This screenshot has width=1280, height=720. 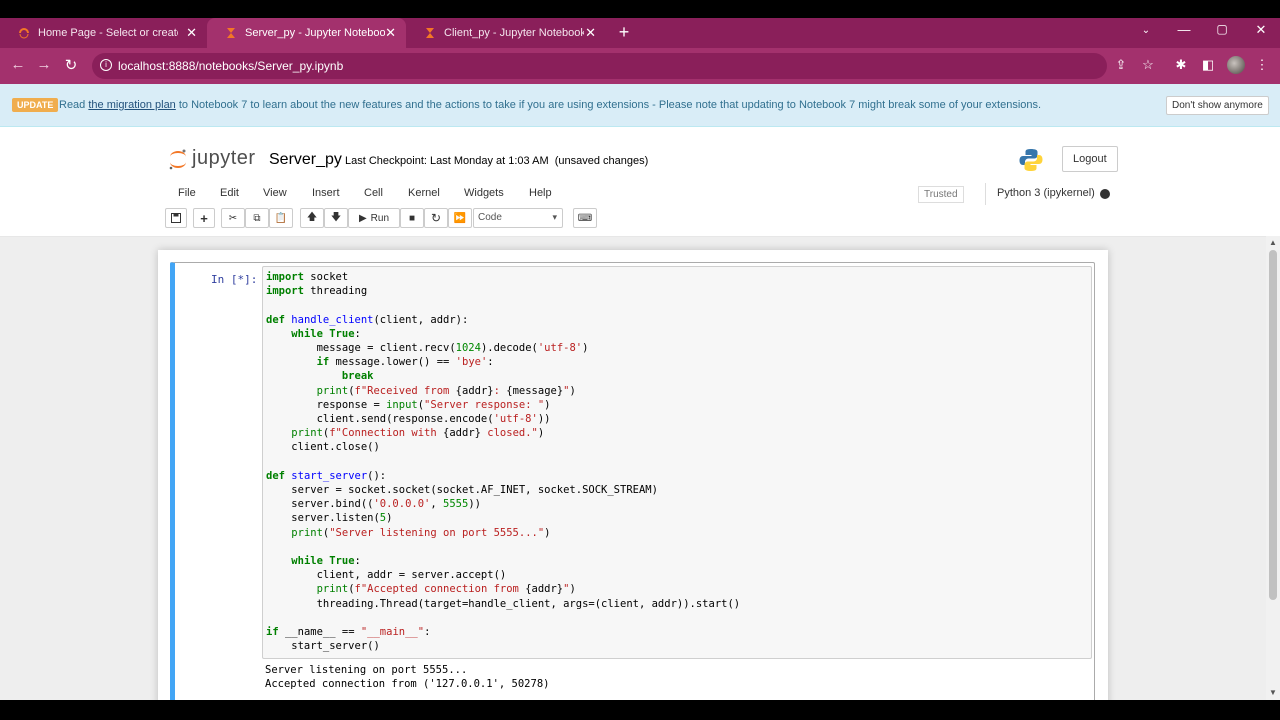 I want to click on logout-button: Logout, so click(x=1090, y=159).